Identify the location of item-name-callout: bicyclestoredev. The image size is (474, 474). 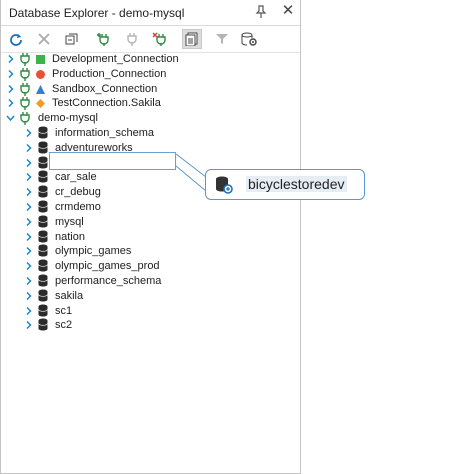
(285, 184).